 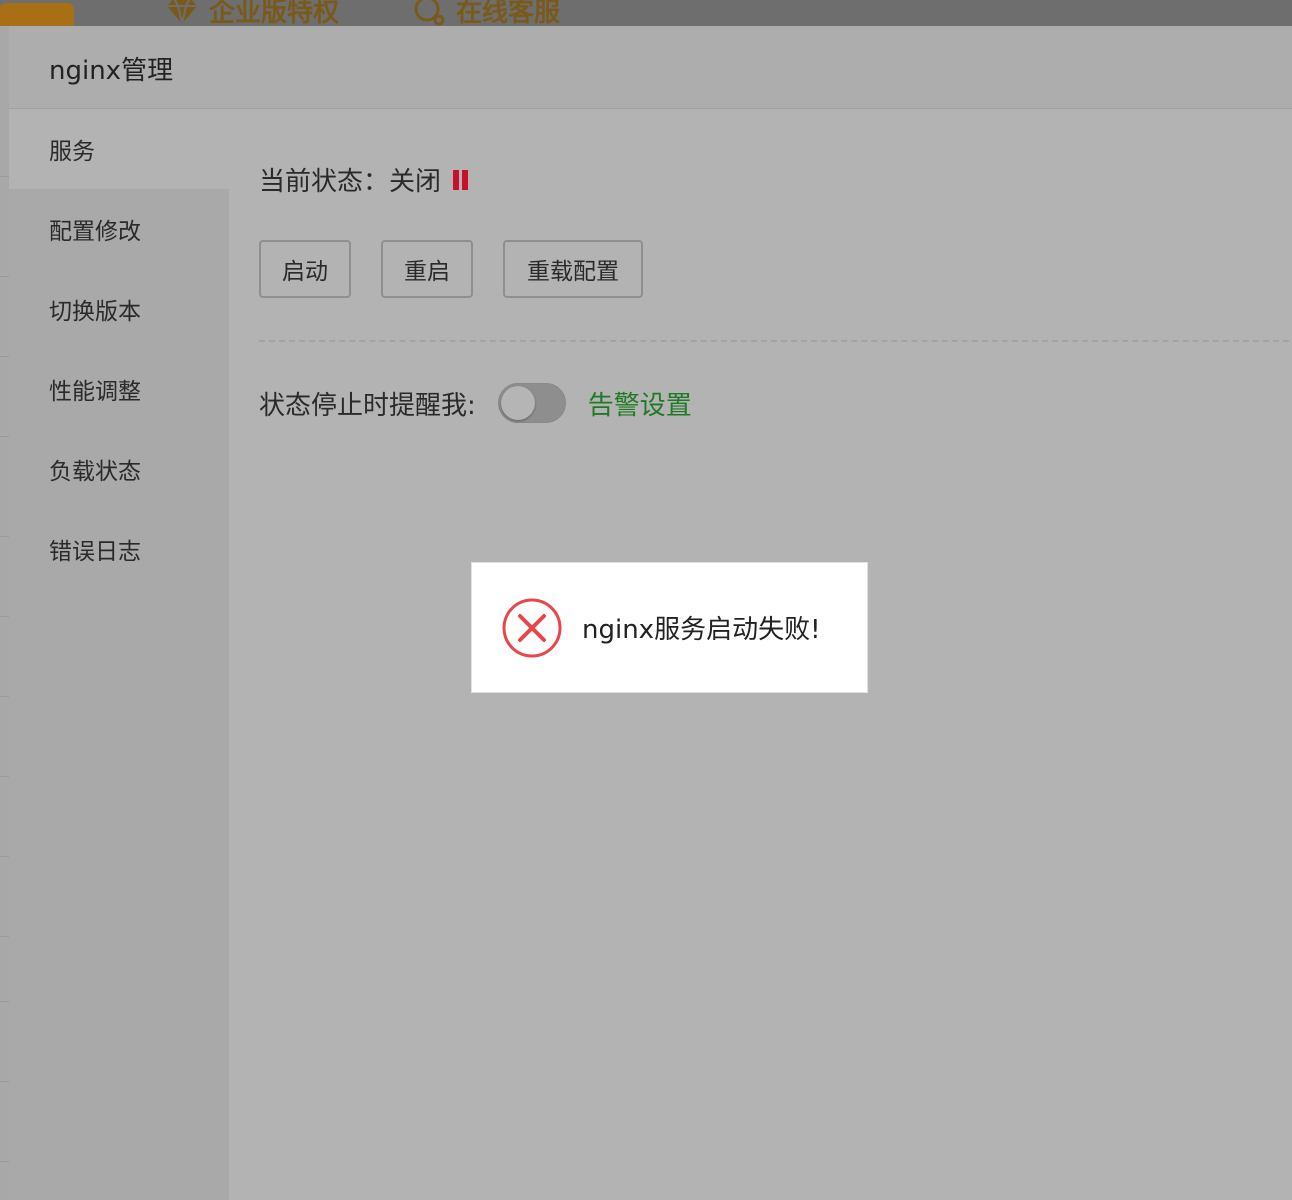 I want to click on online-support-label: 在线客服, so click(x=508, y=13).